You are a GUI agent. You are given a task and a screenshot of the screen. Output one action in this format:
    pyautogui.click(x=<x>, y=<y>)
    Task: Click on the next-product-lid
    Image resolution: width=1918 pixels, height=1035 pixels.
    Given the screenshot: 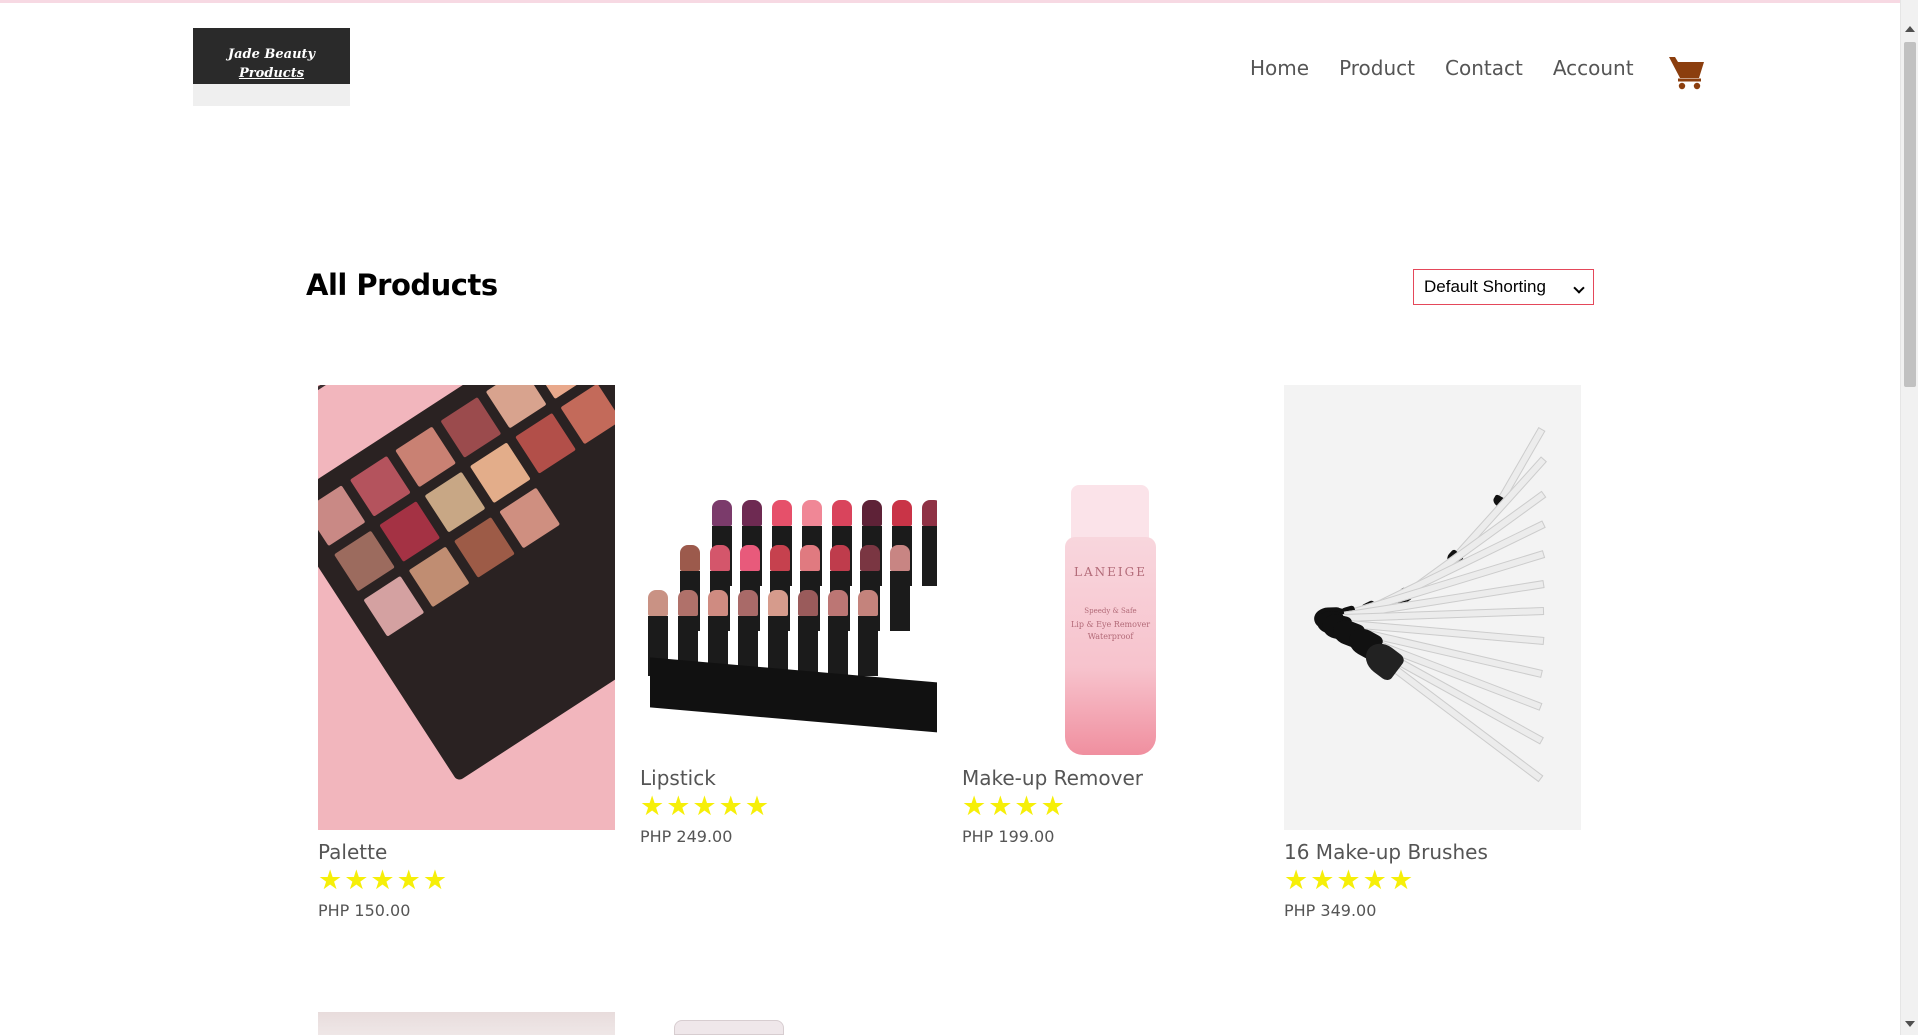 What is the action you would take?
    pyautogui.click(x=729, y=1027)
    